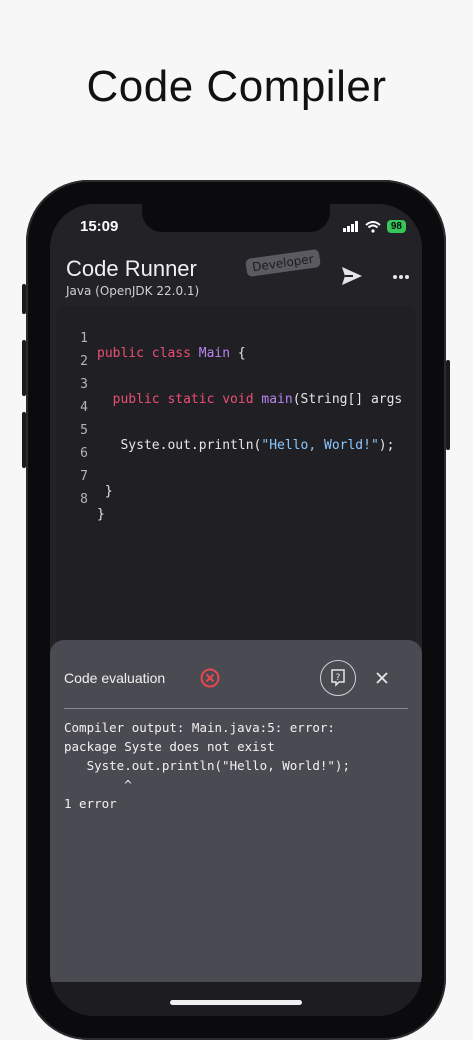  I want to click on hero-title: Code Compiler, so click(236, 86).